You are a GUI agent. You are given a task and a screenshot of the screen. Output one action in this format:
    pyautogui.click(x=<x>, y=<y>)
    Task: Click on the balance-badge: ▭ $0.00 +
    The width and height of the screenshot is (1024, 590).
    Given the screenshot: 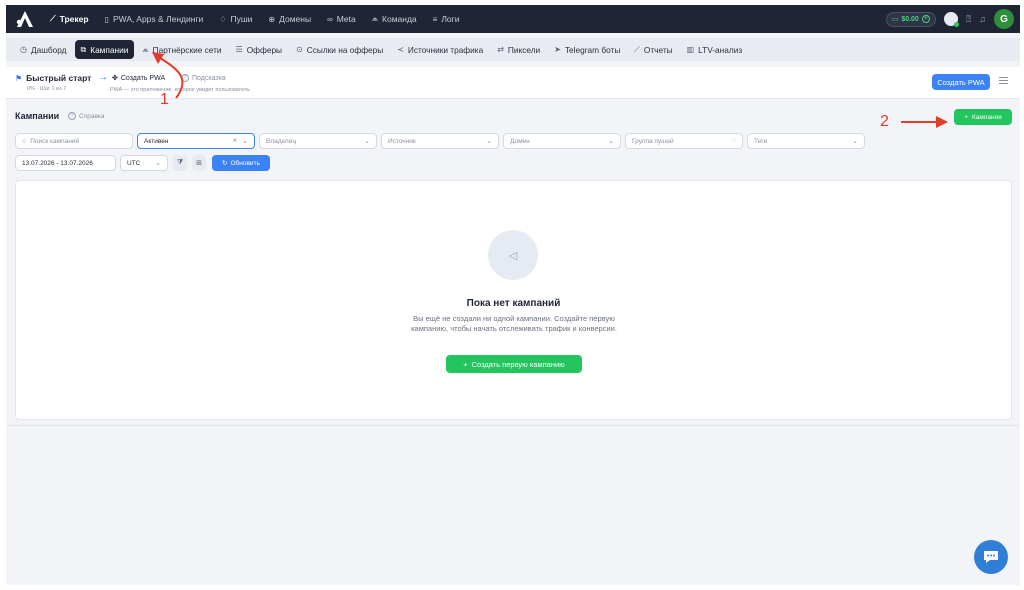 What is the action you would take?
    pyautogui.click(x=910, y=19)
    